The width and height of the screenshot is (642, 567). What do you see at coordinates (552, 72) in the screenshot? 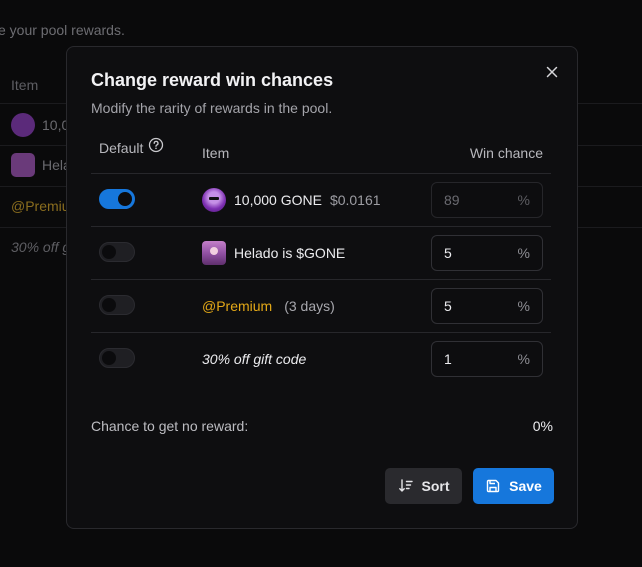
I see `close-icon` at bounding box center [552, 72].